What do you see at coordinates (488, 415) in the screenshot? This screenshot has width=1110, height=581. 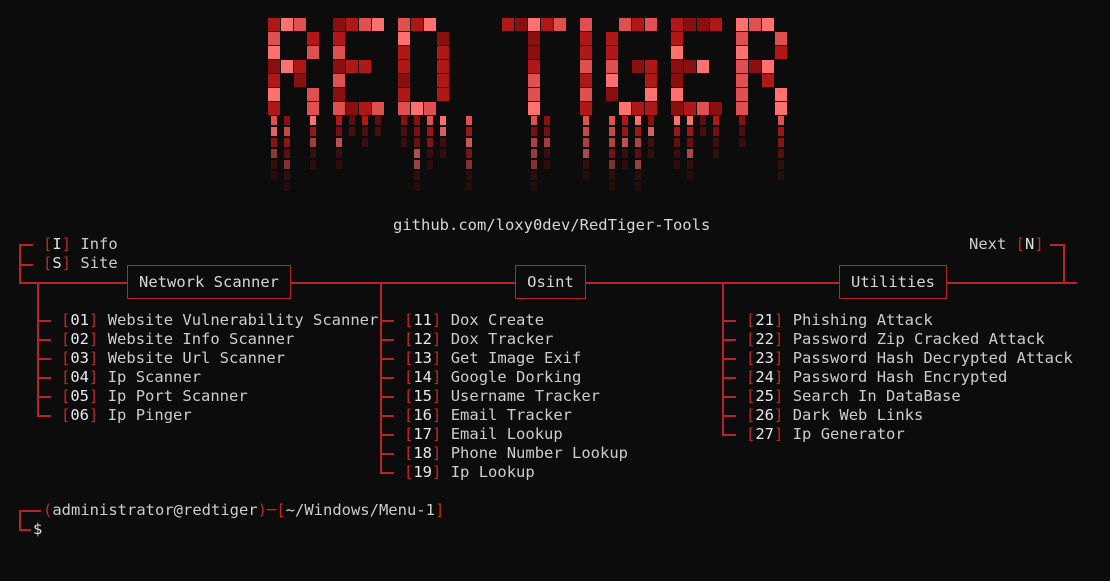 I see `menu-option-16: [16] Email Tracker` at bounding box center [488, 415].